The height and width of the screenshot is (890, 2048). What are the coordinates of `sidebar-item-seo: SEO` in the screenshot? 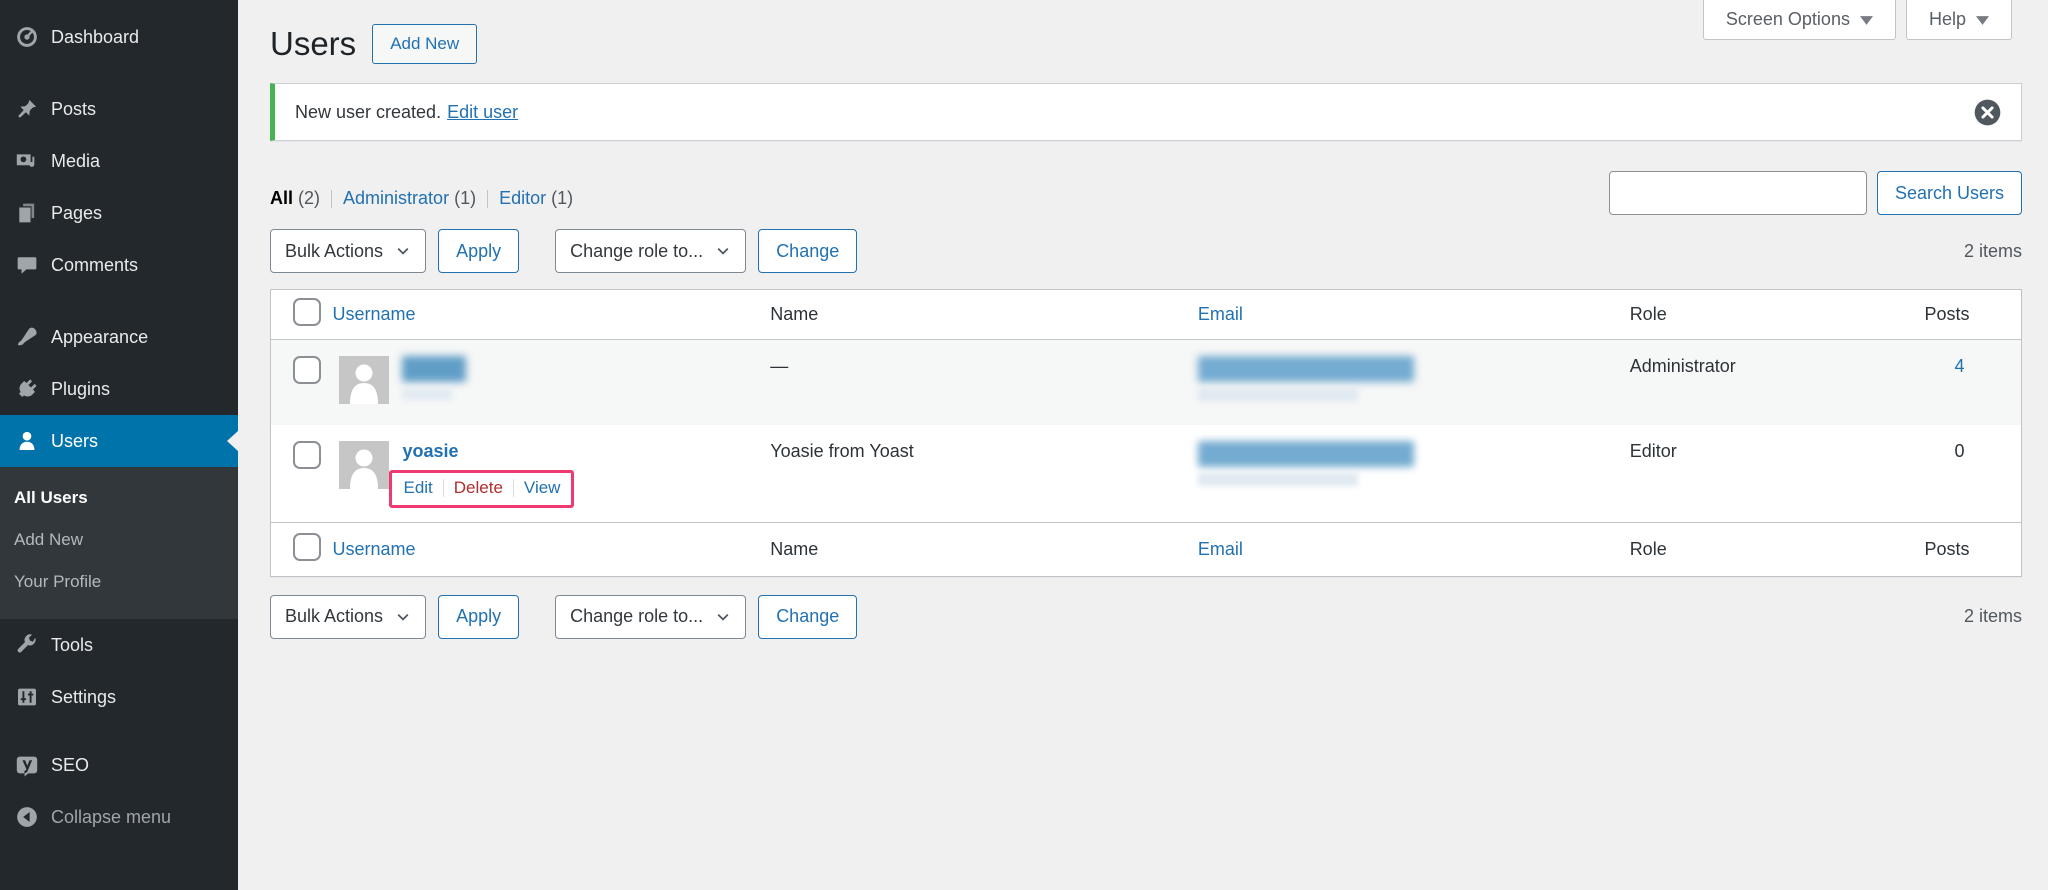 It's located at (119, 765).